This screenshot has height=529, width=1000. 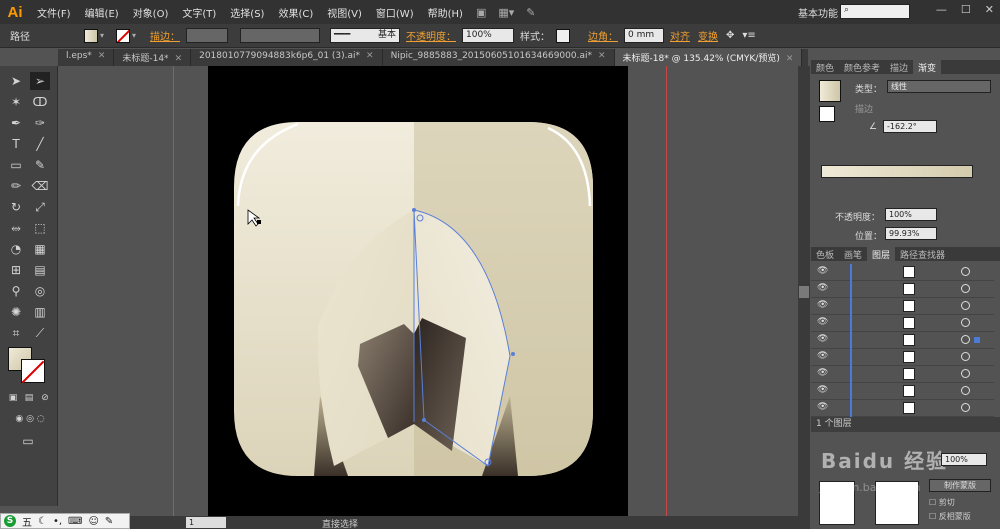 What do you see at coordinates (911, 233) in the screenshot?
I see `gradient-location-field: 99.93%` at bounding box center [911, 233].